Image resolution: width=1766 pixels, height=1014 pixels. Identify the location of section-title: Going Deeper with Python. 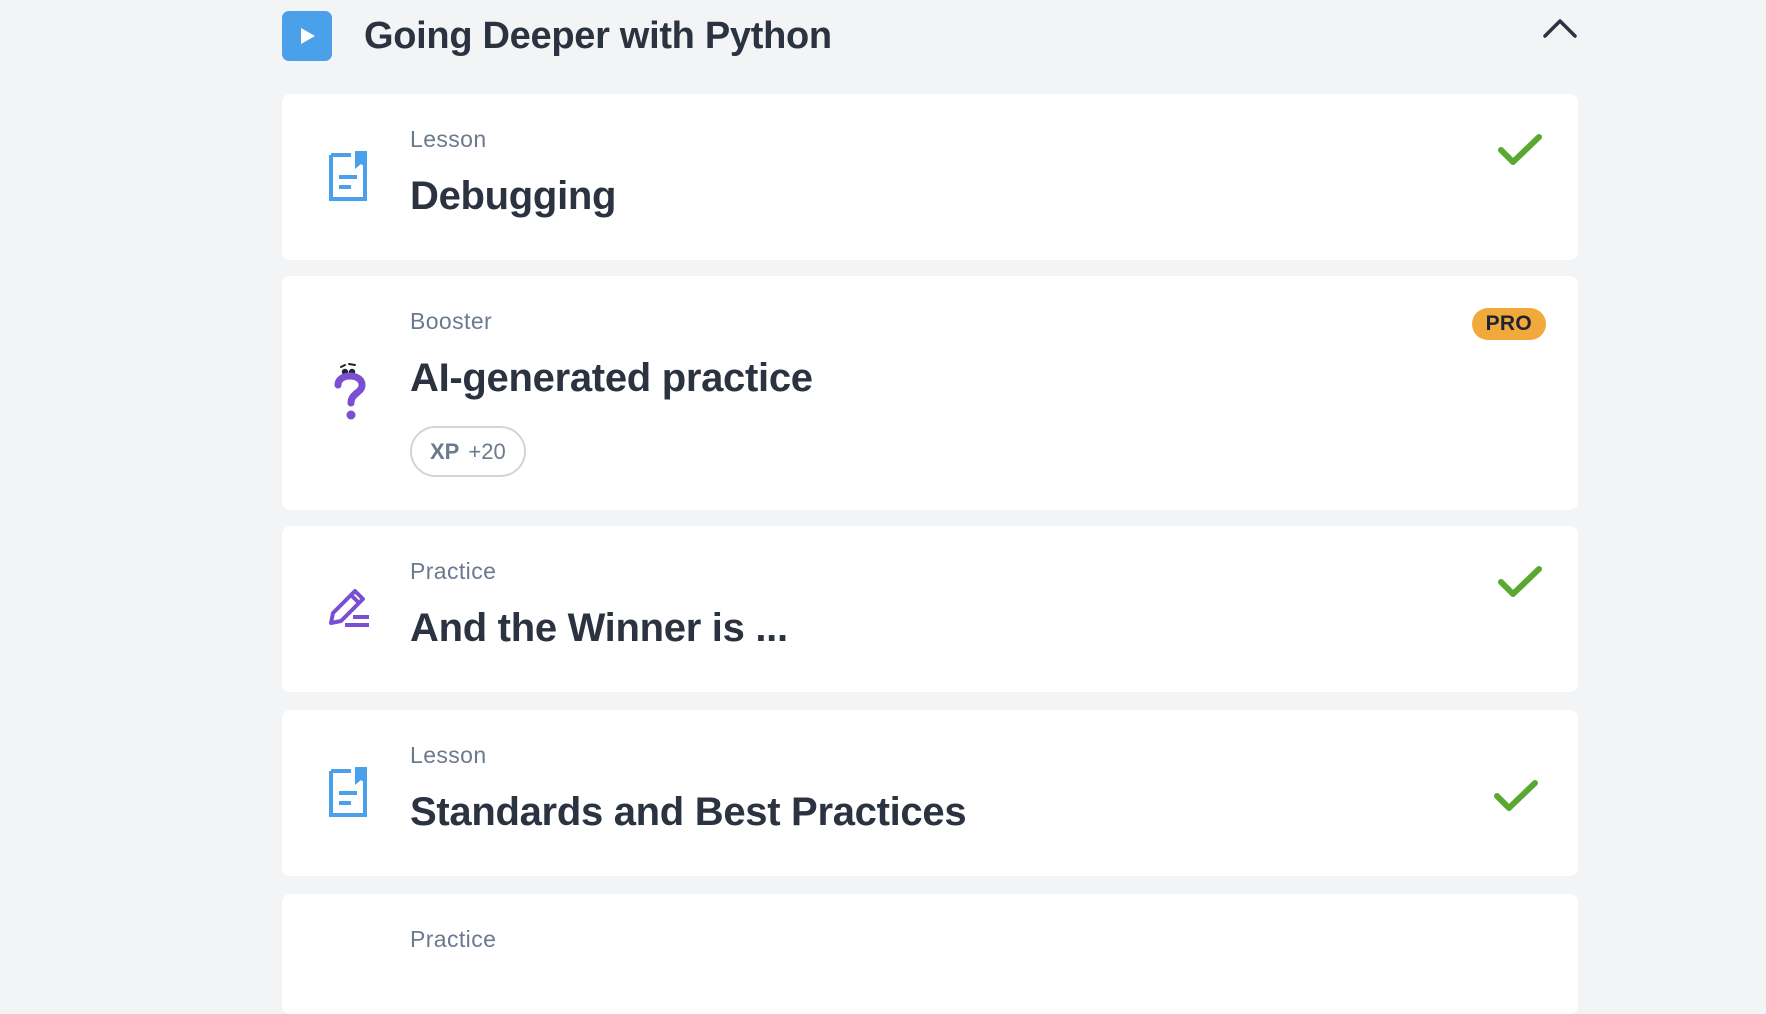
(598, 35).